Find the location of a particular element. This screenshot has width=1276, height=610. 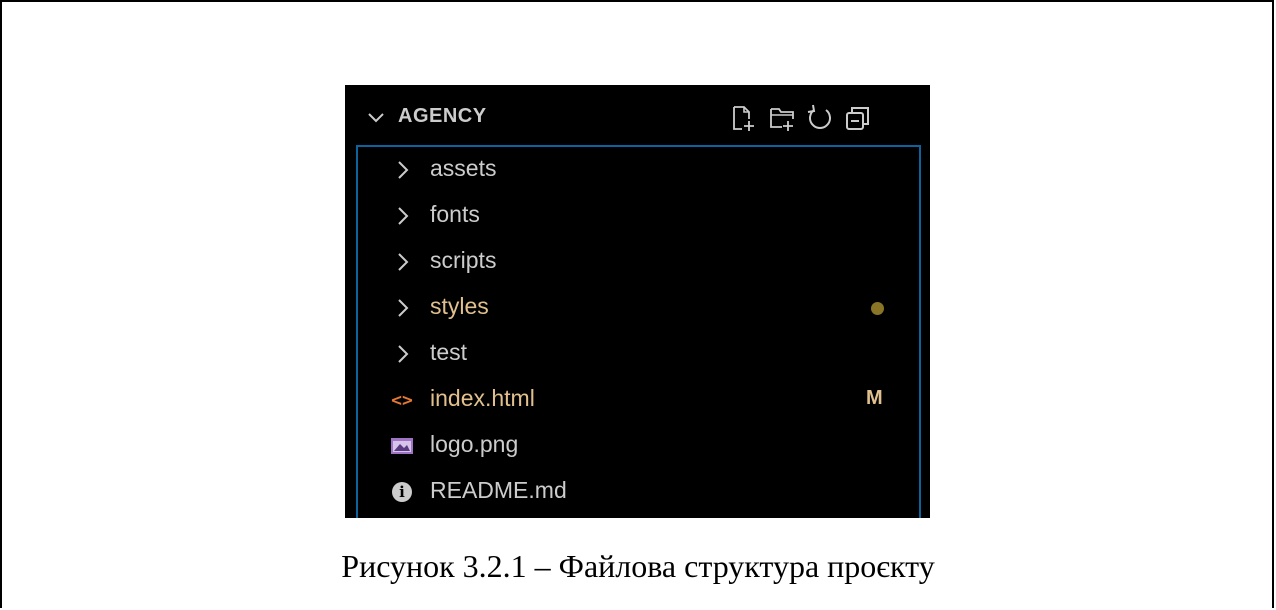

new-file-icon is located at coordinates (743, 118).